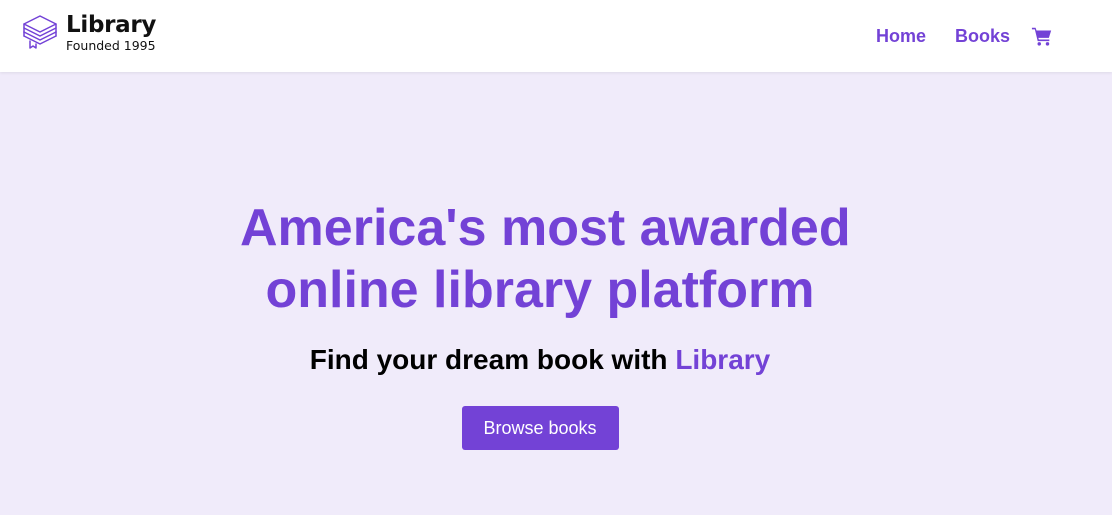  I want to click on logo-title: Library, so click(111, 24).